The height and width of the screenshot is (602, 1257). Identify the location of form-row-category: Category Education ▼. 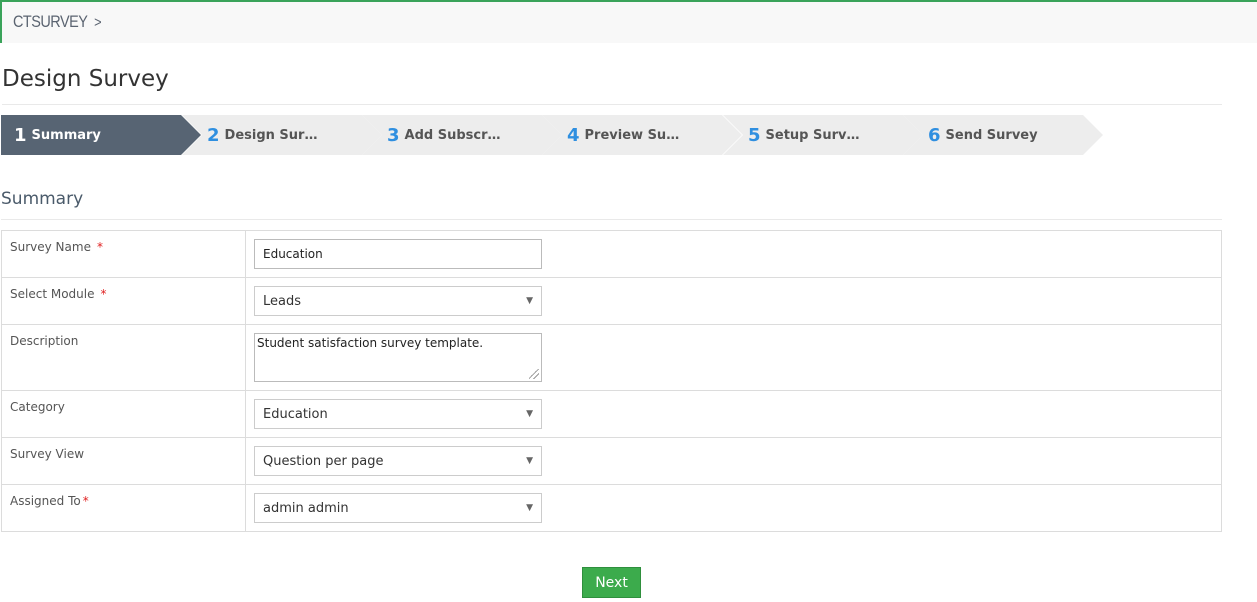
(611, 414).